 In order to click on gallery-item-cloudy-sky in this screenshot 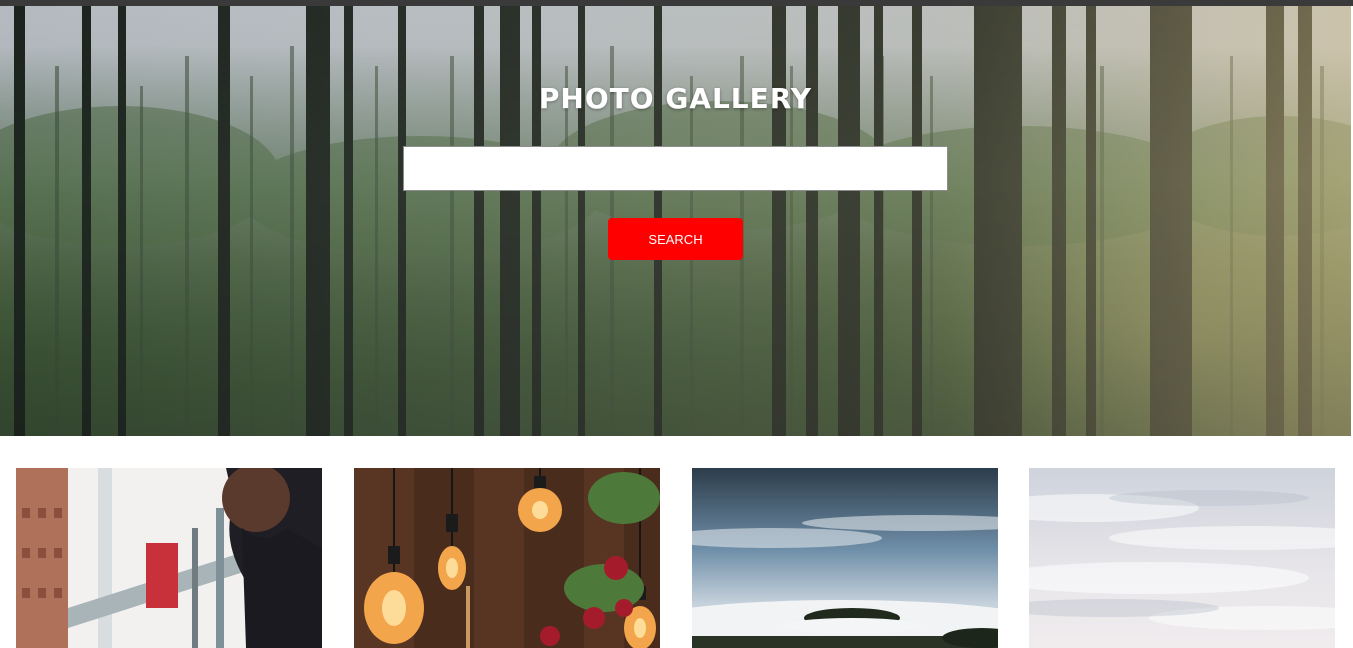, I will do `click(1182, 558)`.